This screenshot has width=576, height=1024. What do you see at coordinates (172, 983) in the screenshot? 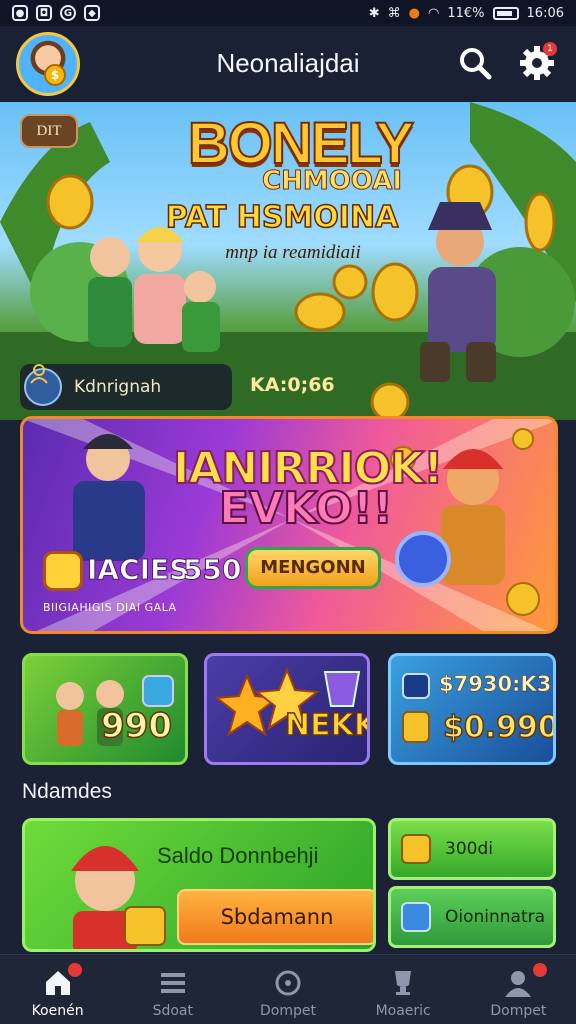
I see `menu-icon` at bounding box center [172, 983].